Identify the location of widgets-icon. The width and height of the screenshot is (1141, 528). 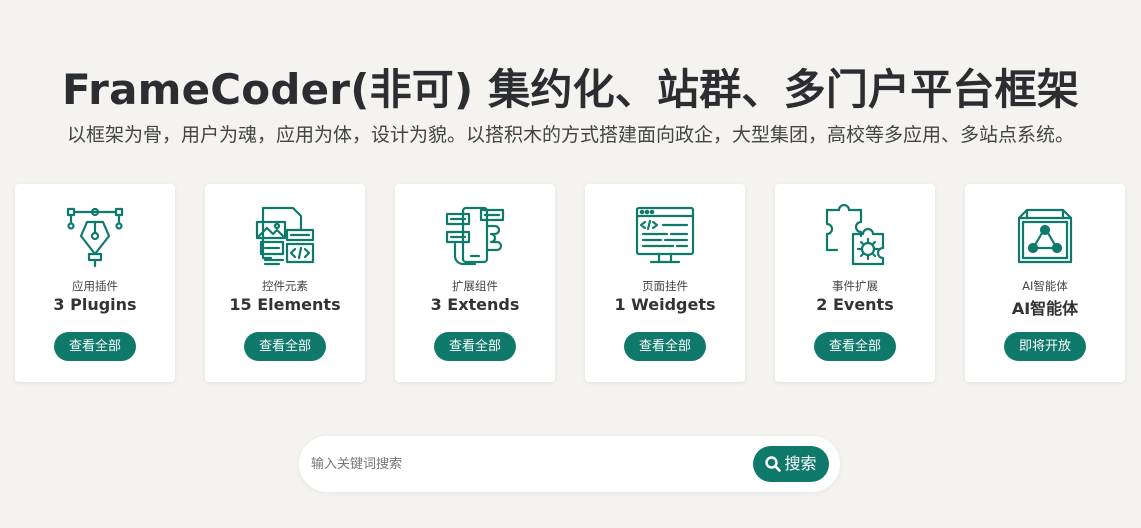
(285, 236).